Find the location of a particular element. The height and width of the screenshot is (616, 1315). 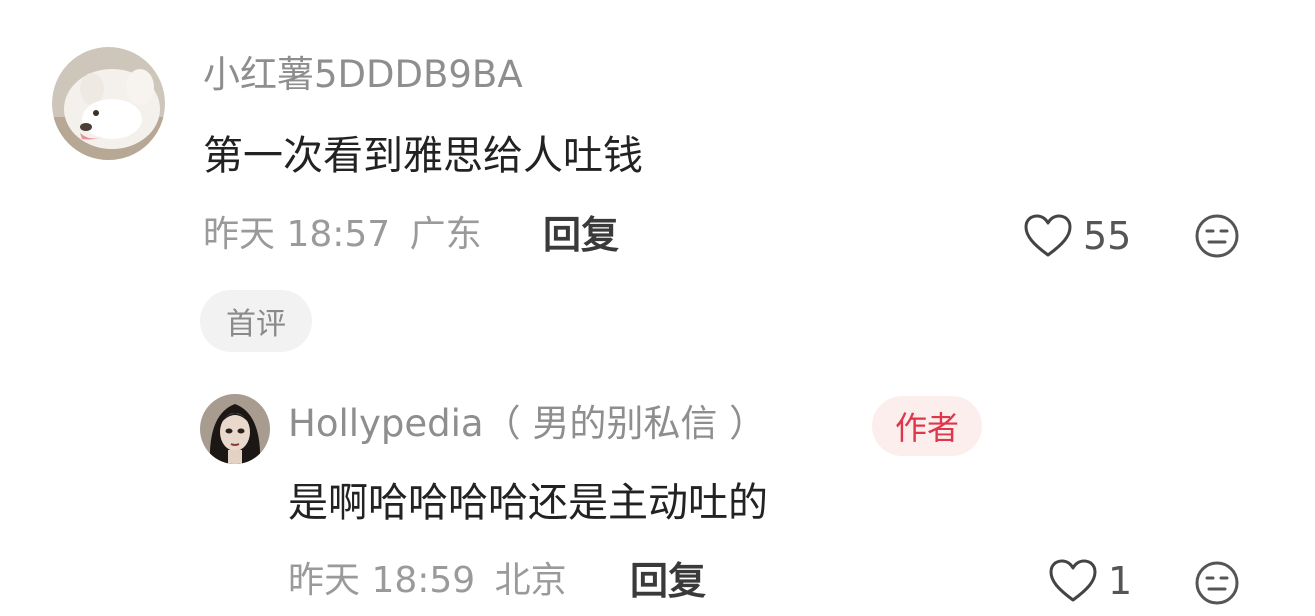

samoyed-dog-icon is located at coordinates (108, 103).